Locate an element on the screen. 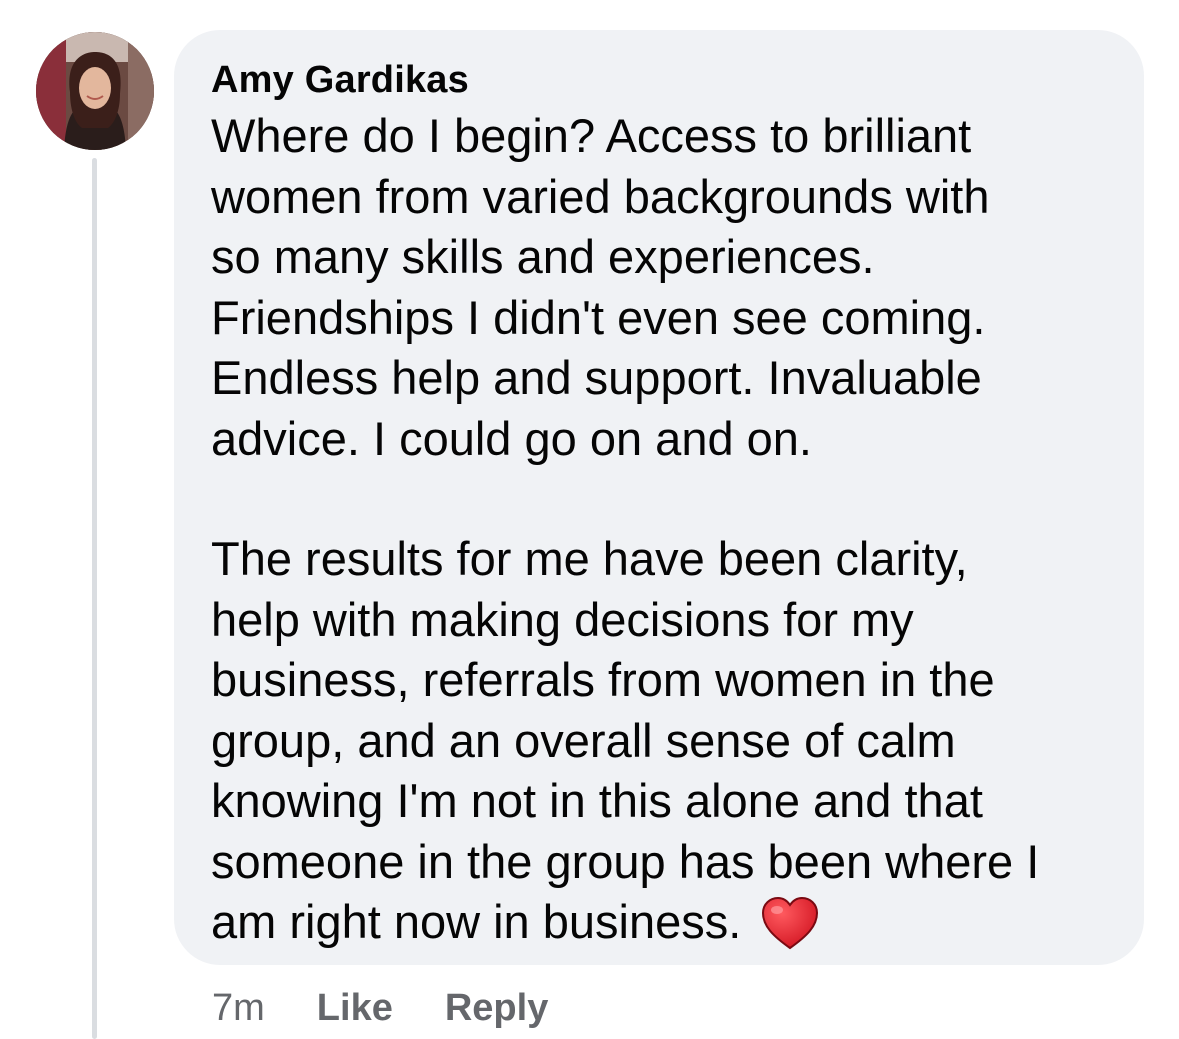  avatar-photo is located at coordinates (95, 91).